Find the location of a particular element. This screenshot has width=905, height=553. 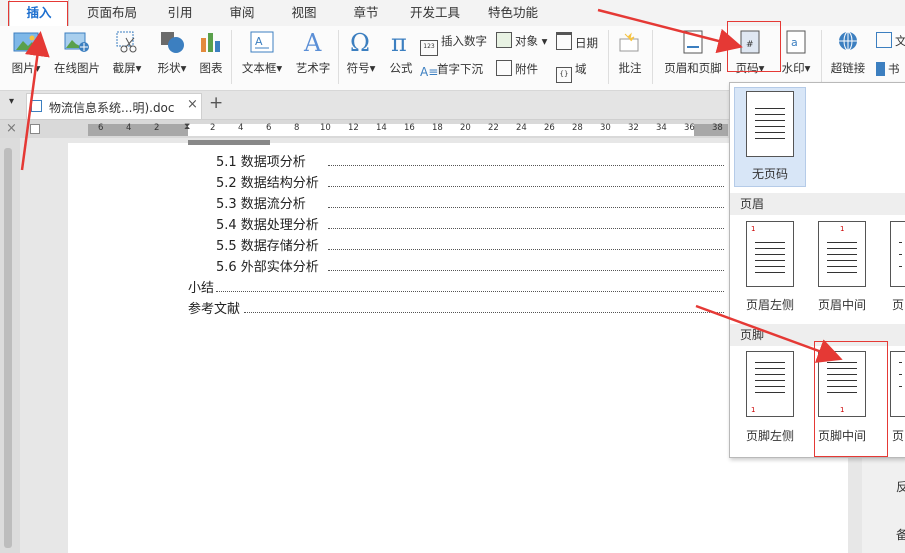

toc-entry: 小结 is located at coordinates (201, 286).